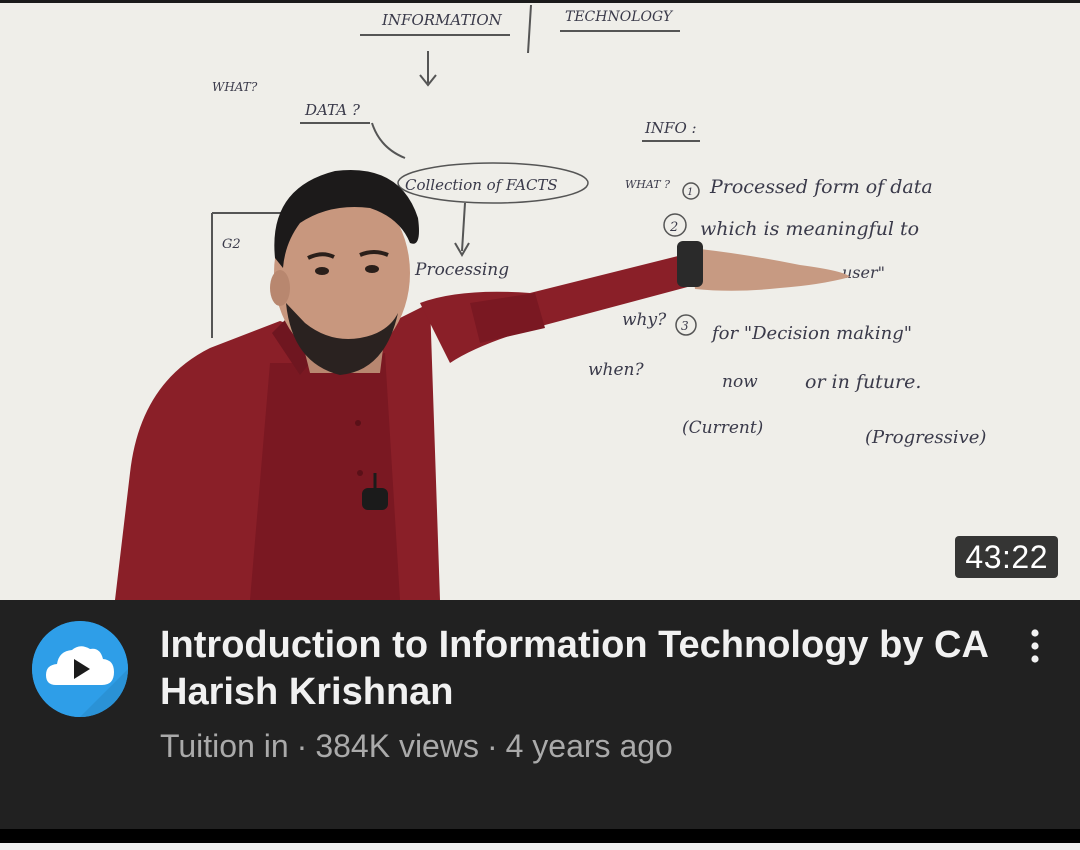 This screenshot has width=1080, height=850. Describe the element at coordinates (821, 187) in the screenshot. I see `wb-processed: Processed form of data` at that location.